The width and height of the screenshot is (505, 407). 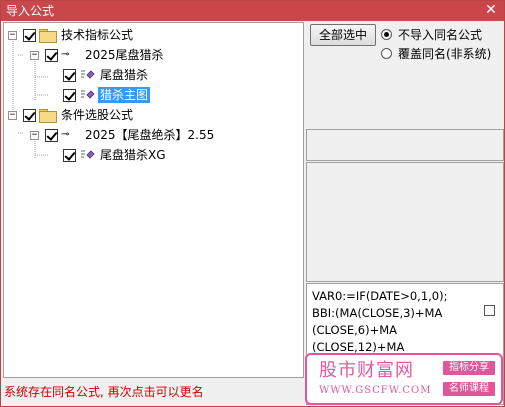 I want to click on radio-label: 不导入同名公式, so click(x=440, y=34).